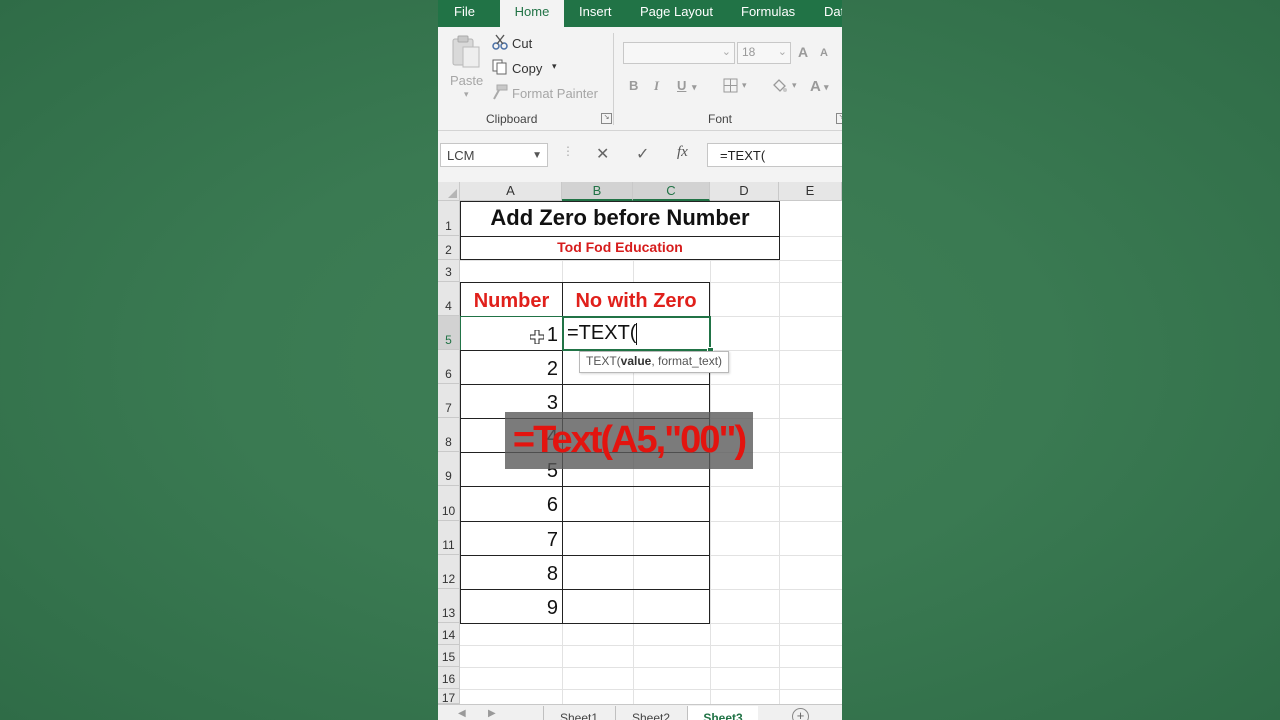  I want to click on row-number: 2, so click(448, 250).